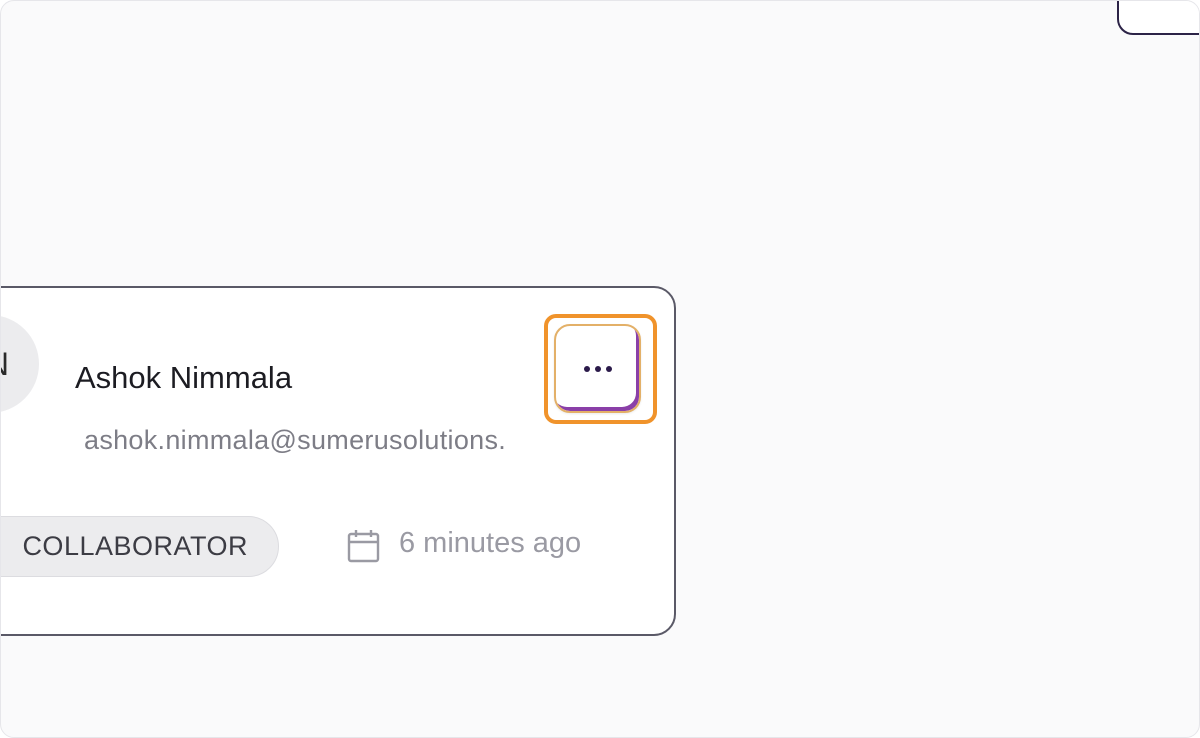 The height and width of the screenshot is (738, 1200). I want to click on user-name: Ashok Nimmala, so click(184, 377).